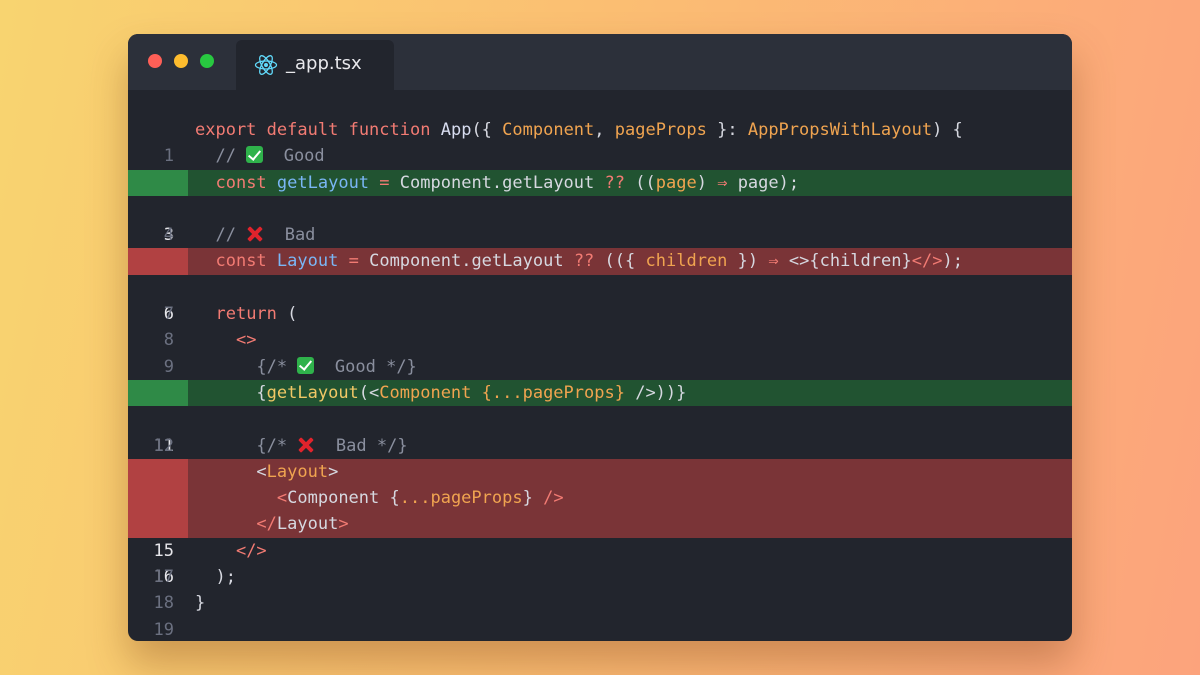  Describe the element at coordinates (336, 366) in the screenshot. I see `code-text: {/* Good */}` at that location.